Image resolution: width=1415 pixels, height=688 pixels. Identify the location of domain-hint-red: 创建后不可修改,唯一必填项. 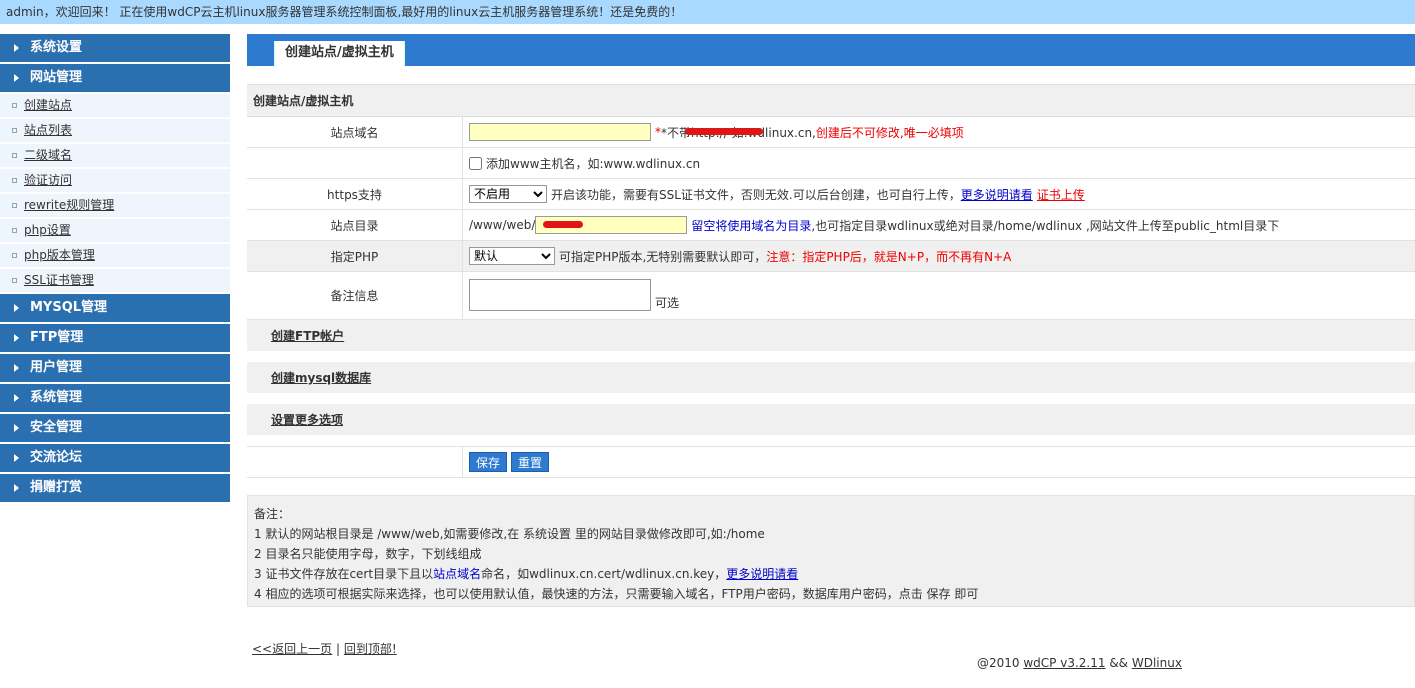
(889, 132).